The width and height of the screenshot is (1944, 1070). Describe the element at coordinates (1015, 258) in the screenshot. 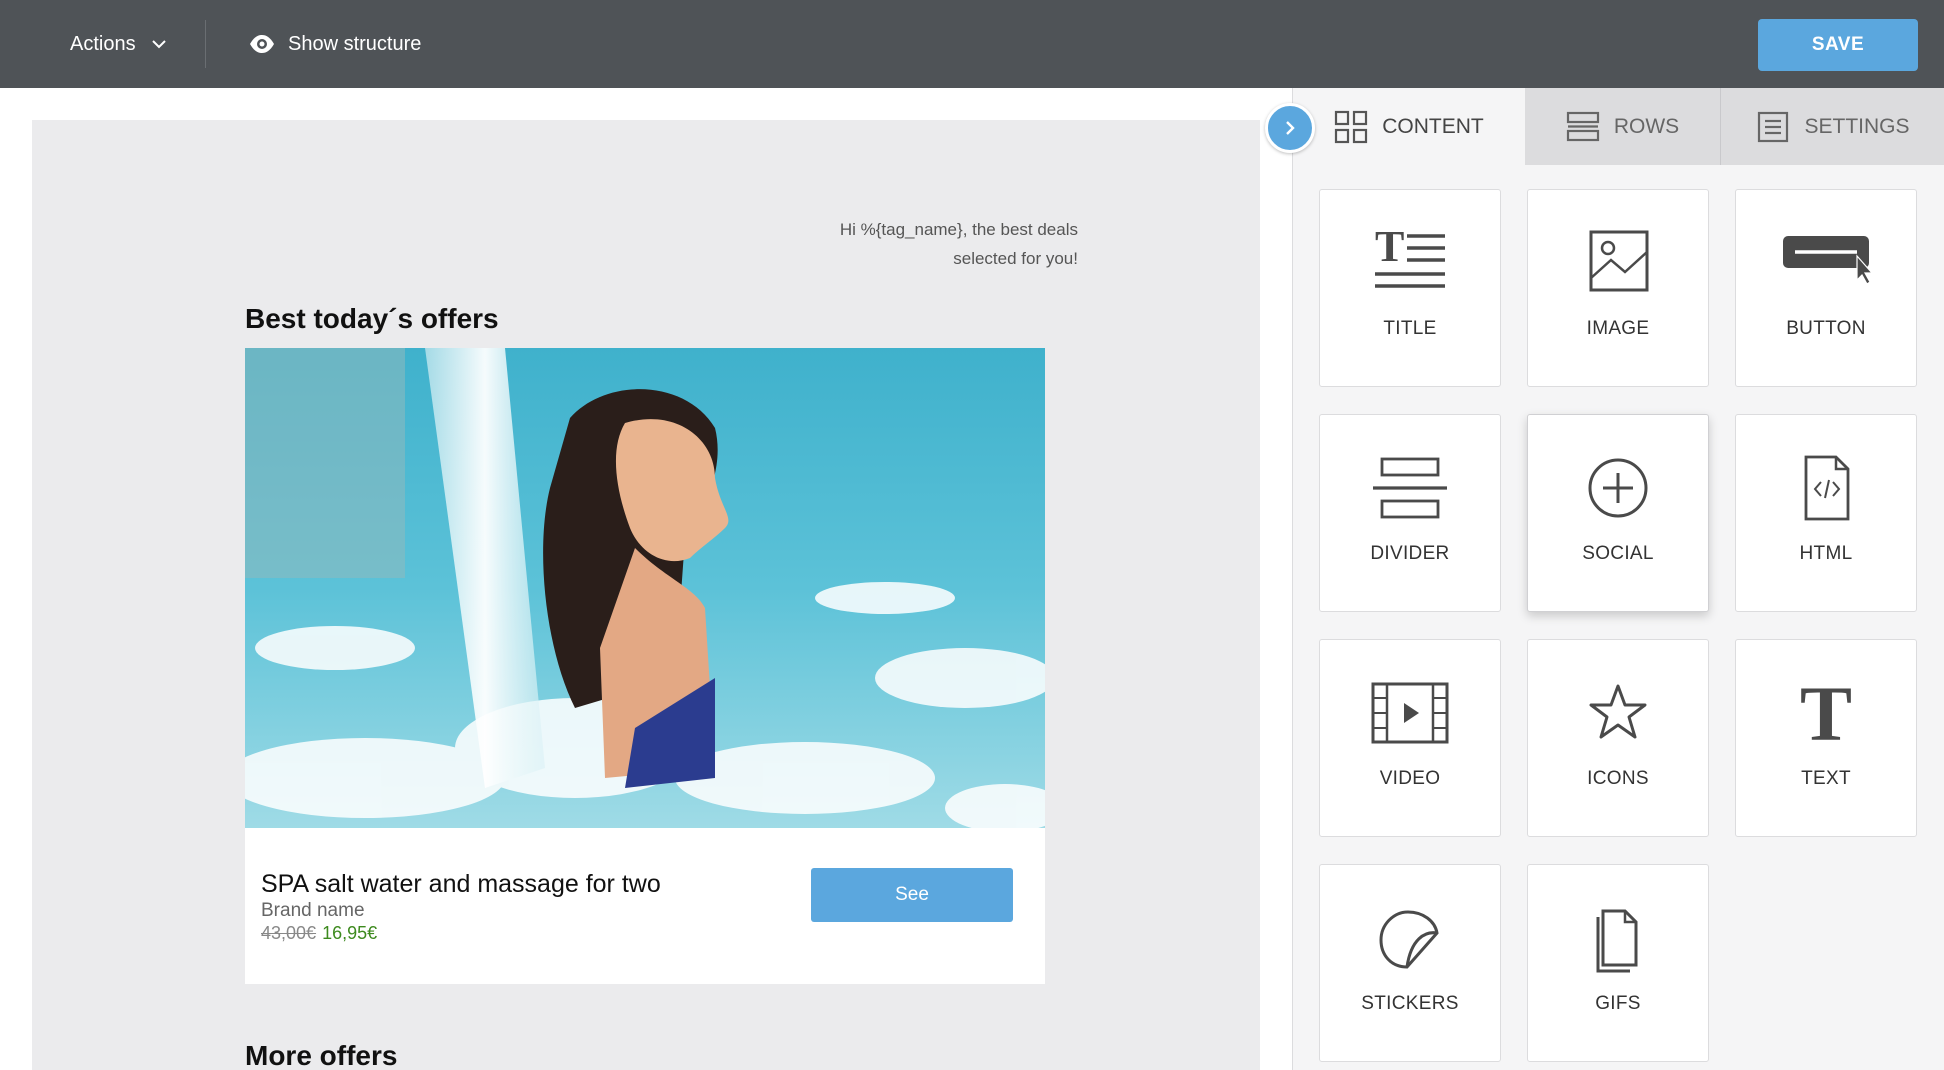

I see `greeting-line-2: selected for you!` at that location.